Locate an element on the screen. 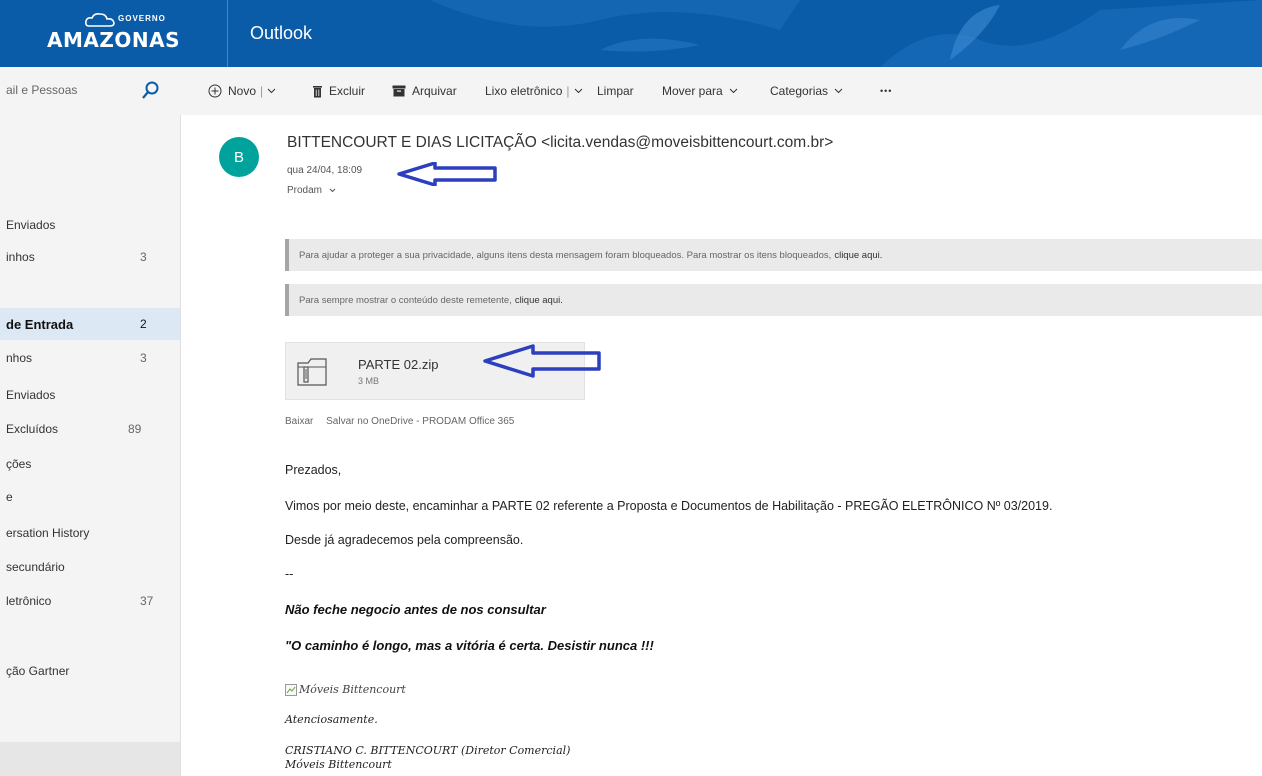 This screenshot has height=776, width=1262. sweep-label: Limpar is located at coordinates (615, 91).